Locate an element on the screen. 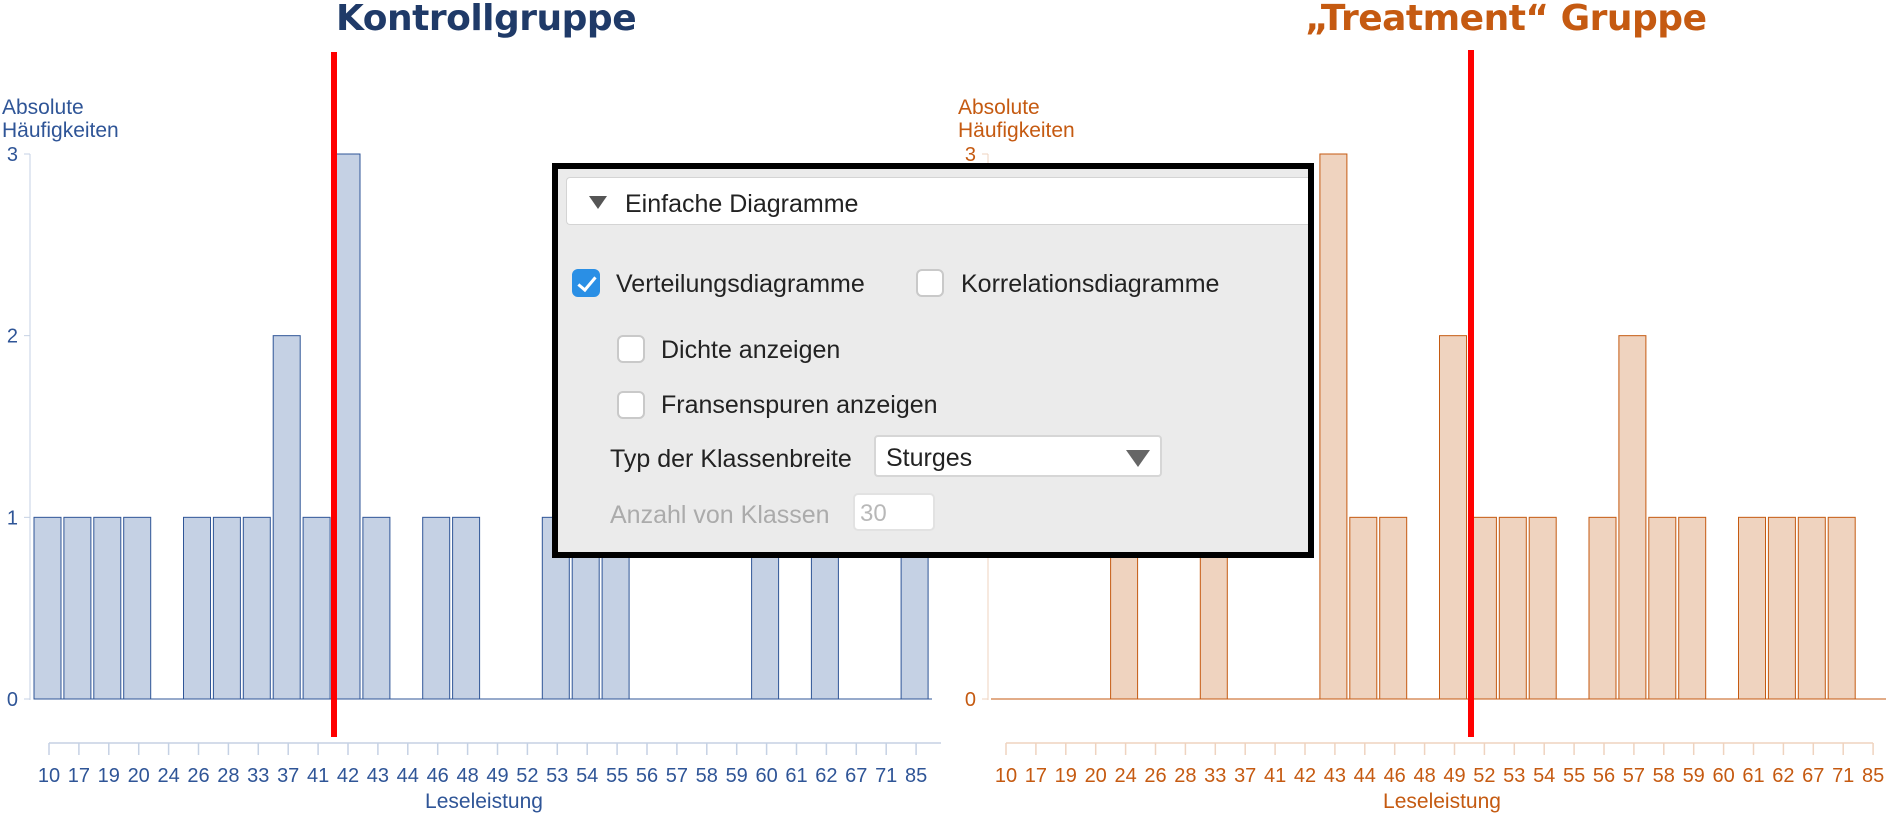 Image resolution: width=1886 pixels, height=813 pixels. treatment-x-tick-label: 60 is located at coordinates (1723, 776).